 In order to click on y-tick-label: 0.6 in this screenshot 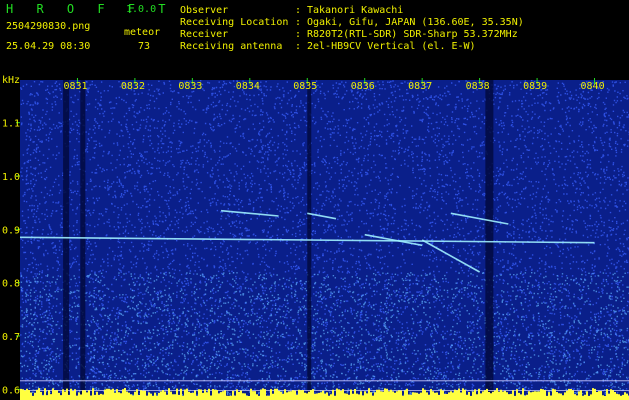, I will do `click(11, 390)`.